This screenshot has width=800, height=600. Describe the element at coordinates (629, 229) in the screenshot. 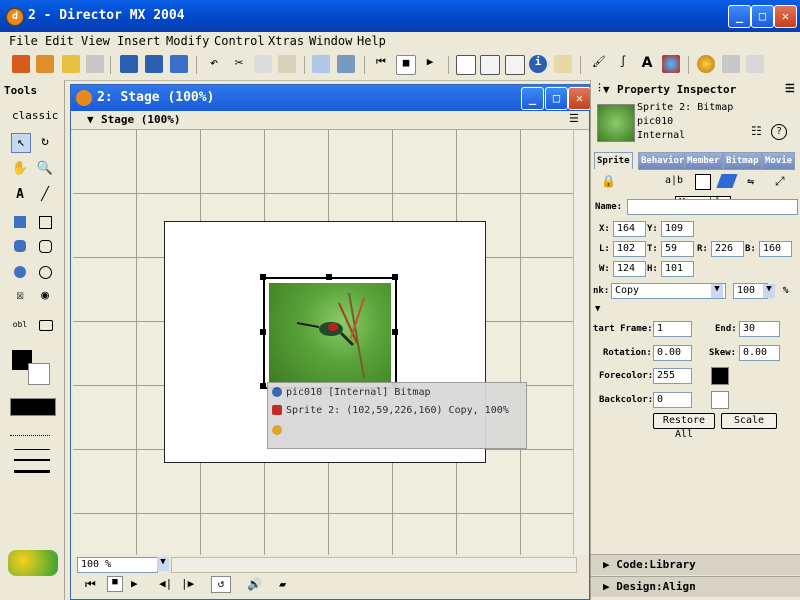

I see `x-field: 164` at that location.